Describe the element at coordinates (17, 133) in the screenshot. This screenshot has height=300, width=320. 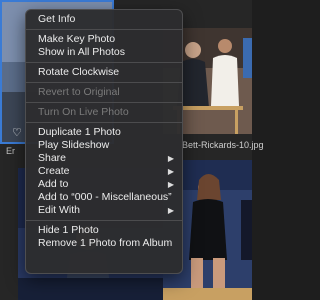
I see `favorite-heart-icon: ♡` at that location.